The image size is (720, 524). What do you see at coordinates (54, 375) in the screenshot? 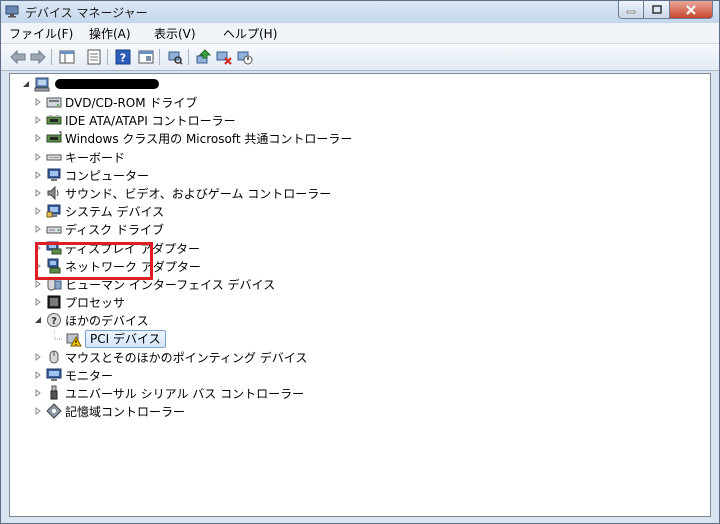
I see `monitor-icon` at bounding box center [54, 375].